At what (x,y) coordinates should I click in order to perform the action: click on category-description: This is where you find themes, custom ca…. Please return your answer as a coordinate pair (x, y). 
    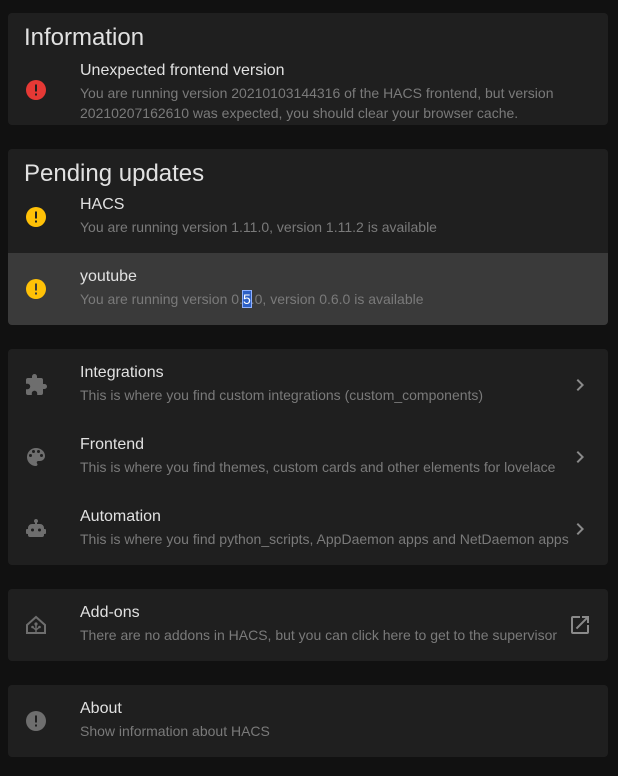
    Looking at the image, I should click on (318, 467).